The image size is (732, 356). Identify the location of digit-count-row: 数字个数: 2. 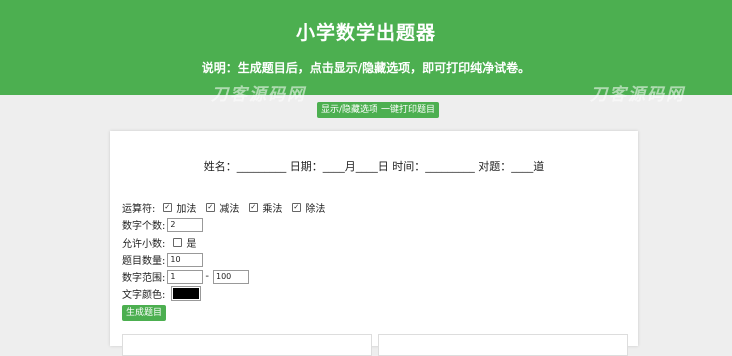
(163, 224).